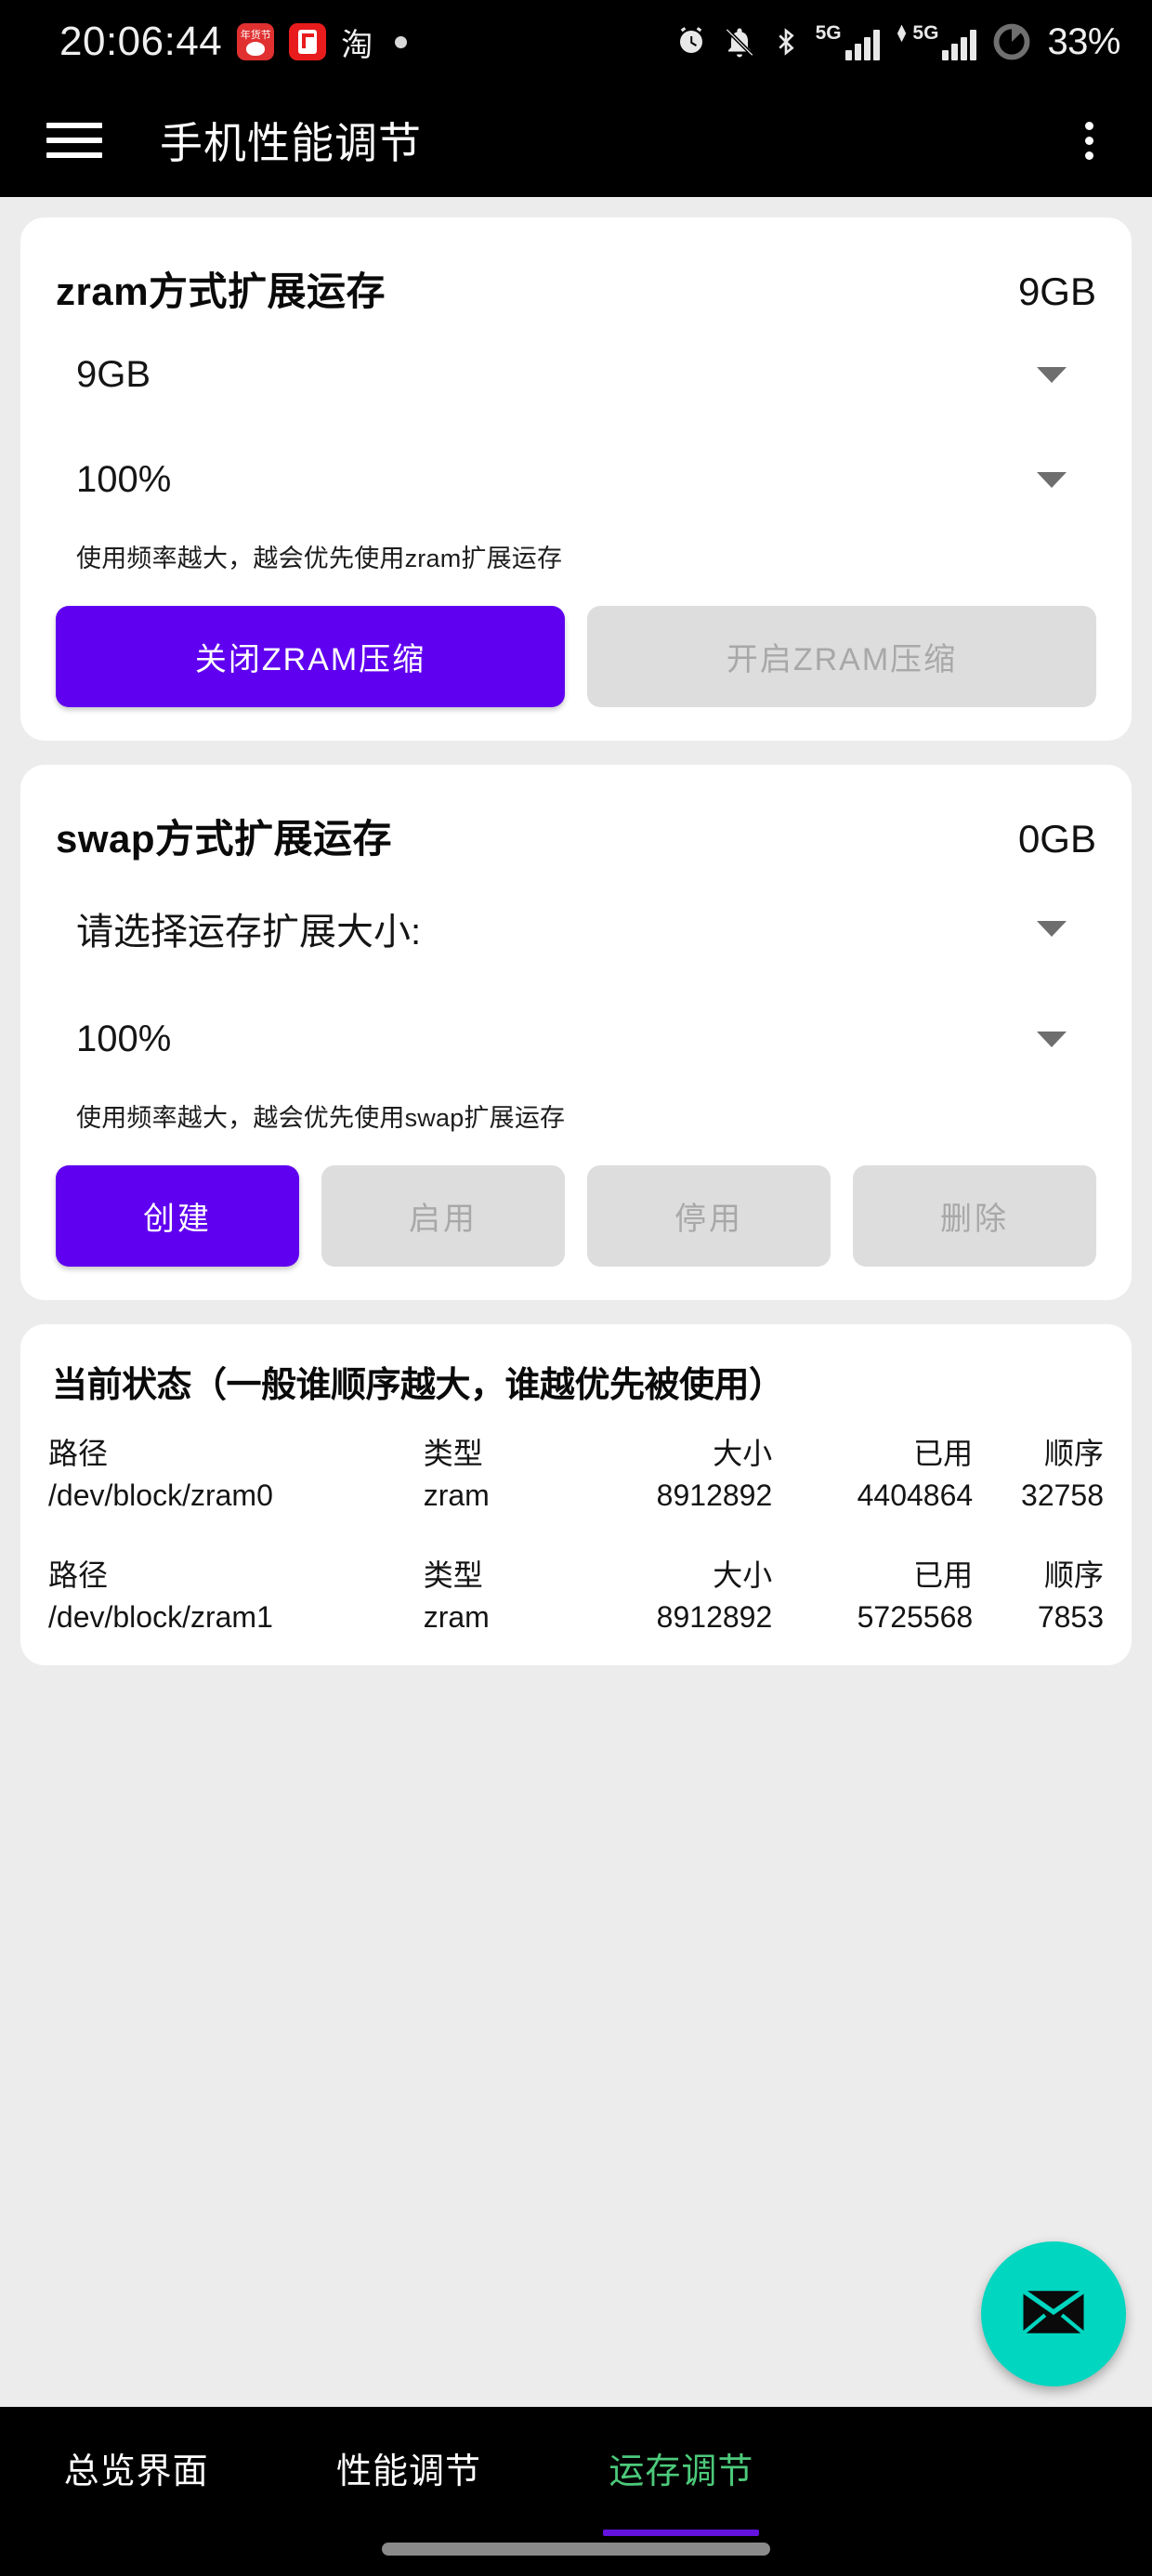 The image size is (1152, 2576). Describe the element at coordinates (233, 42) in the screenshot. I see `status-bar-left: 20:06:44 年货节 淘` at that location.